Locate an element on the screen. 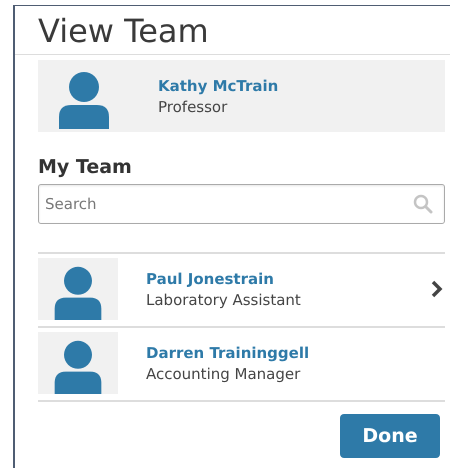 The height and width of the screenshot is (468, 450). search-icon is located at coordinates (423, 204).